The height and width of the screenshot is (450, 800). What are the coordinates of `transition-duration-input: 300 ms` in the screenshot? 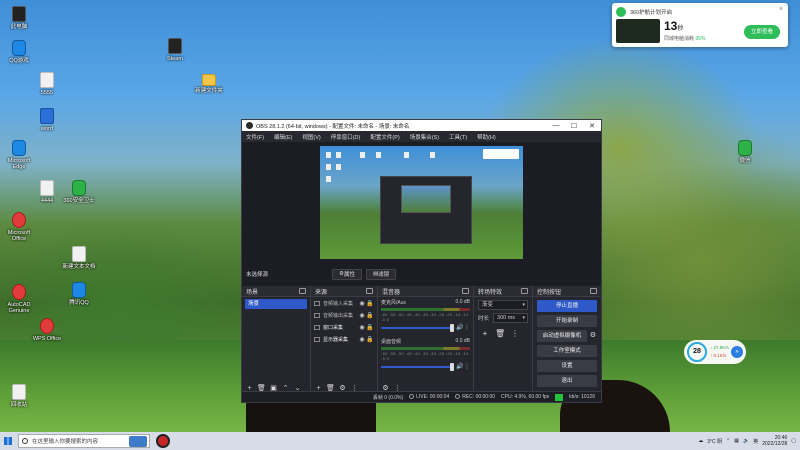 It's located at (510, 318).